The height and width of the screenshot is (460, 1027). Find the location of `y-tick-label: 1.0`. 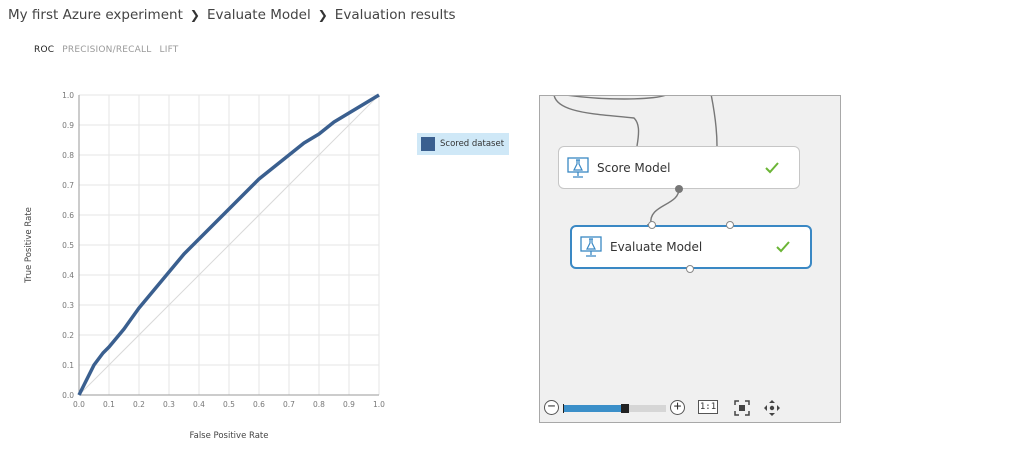

y-tick-label: 1.0 is located at coordinates (68, 95).